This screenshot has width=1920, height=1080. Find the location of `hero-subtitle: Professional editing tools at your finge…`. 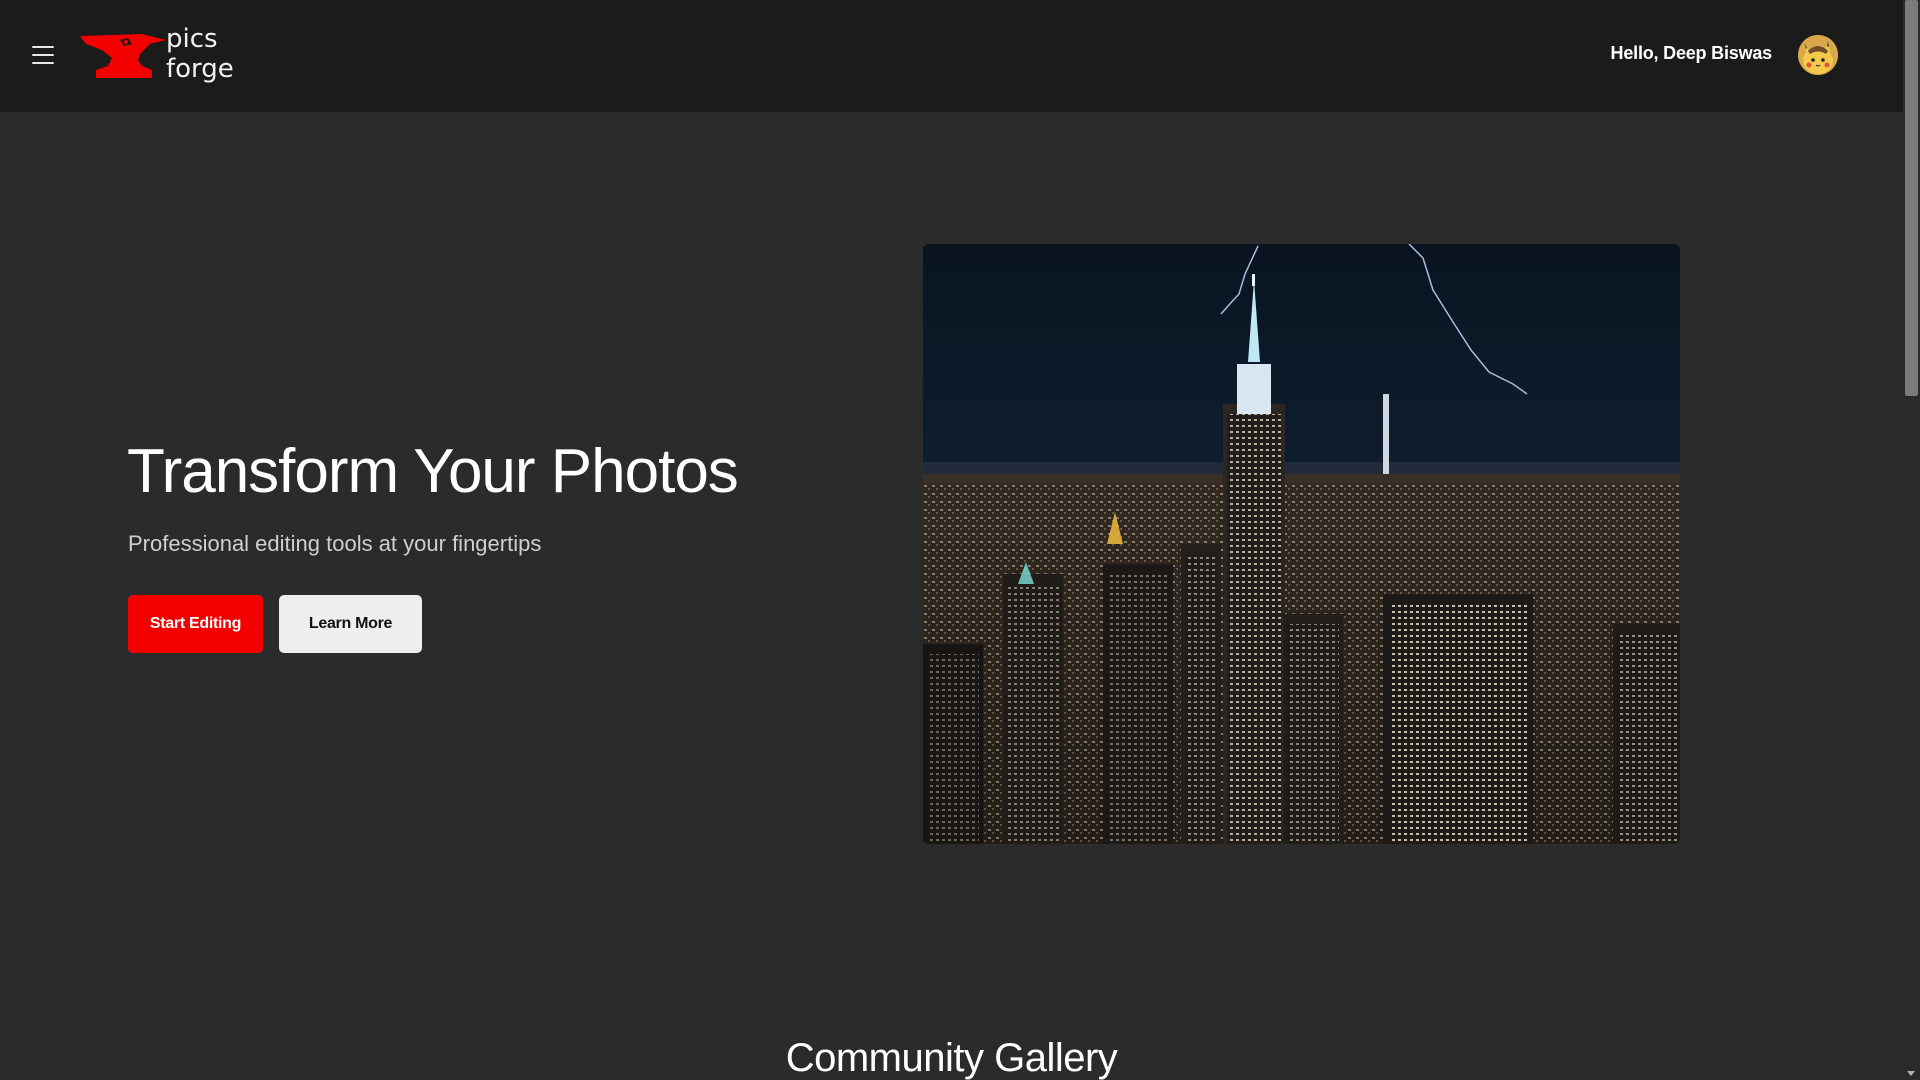

hero-subtitle: Professional editing tools at your finge… is located at coordinates (335, 543).